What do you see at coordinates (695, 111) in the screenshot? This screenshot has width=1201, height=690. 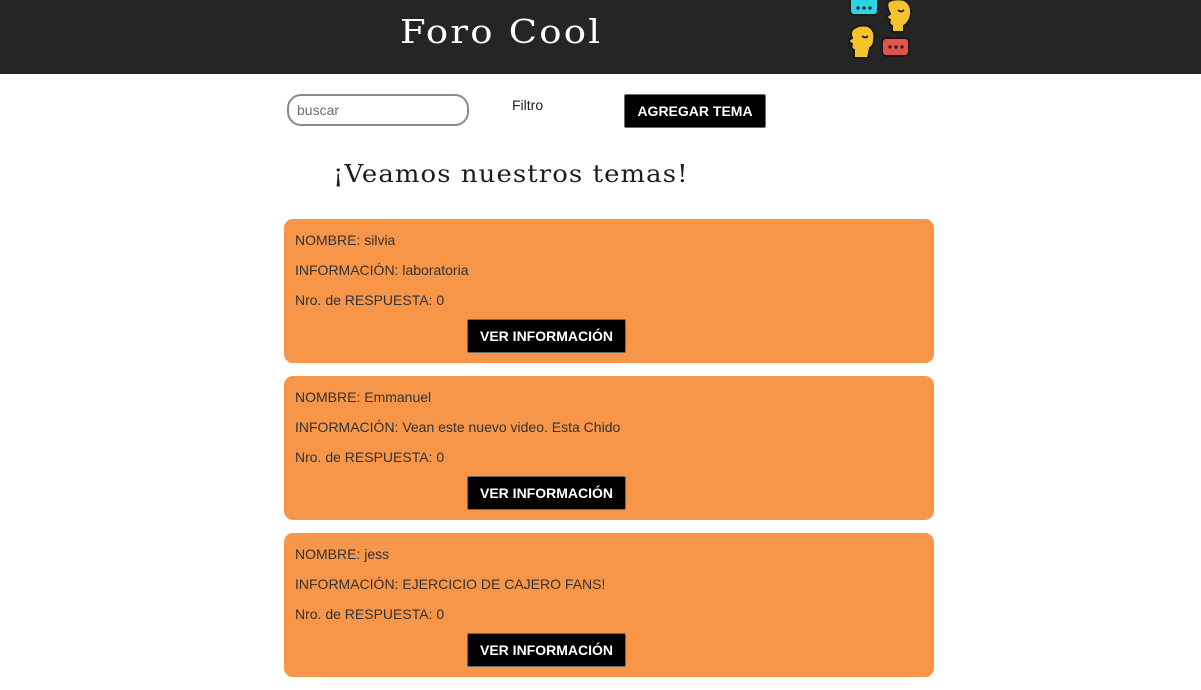 I see `add-topic-button: AGREGAR TEMA` at bounding box center [695, 111].